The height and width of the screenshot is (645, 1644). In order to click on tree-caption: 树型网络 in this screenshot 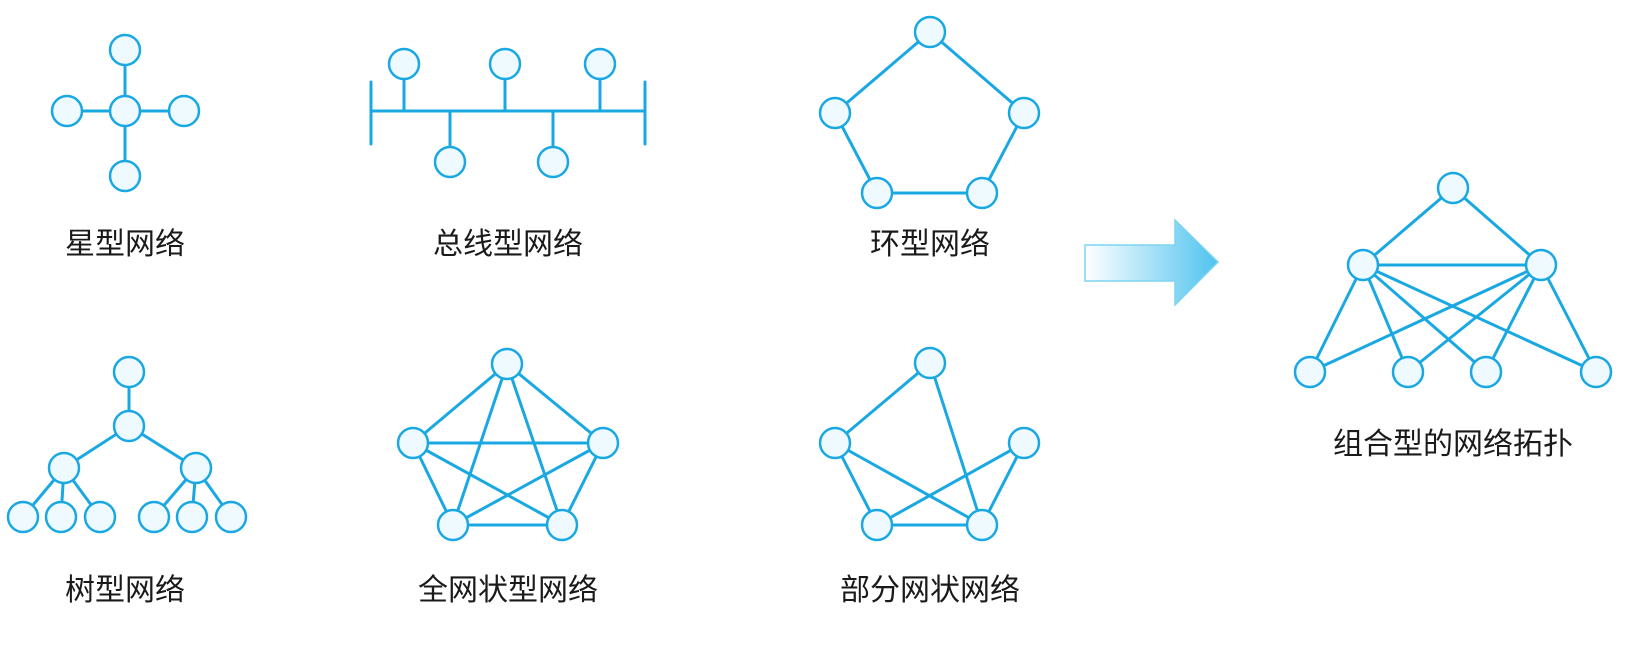, I will do `click(125, 590)`.